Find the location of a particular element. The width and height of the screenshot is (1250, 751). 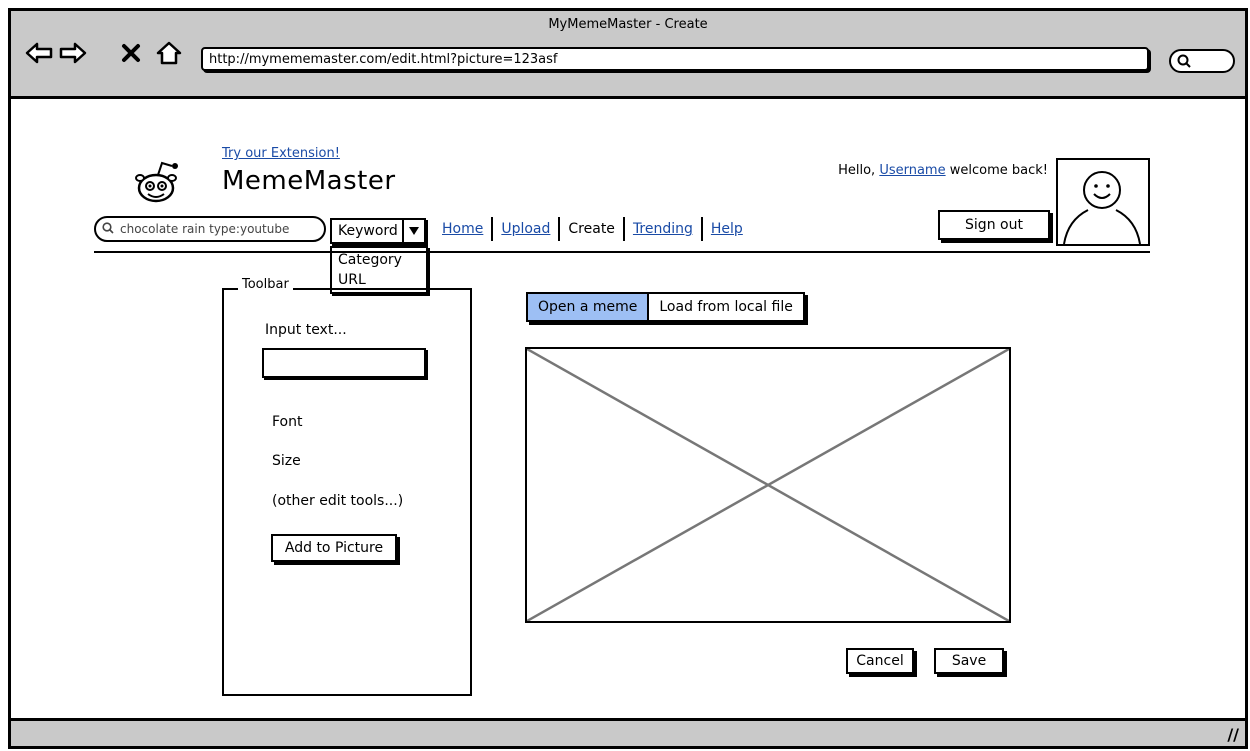

nav-create-current: Create is located at coordinates (591, 229).